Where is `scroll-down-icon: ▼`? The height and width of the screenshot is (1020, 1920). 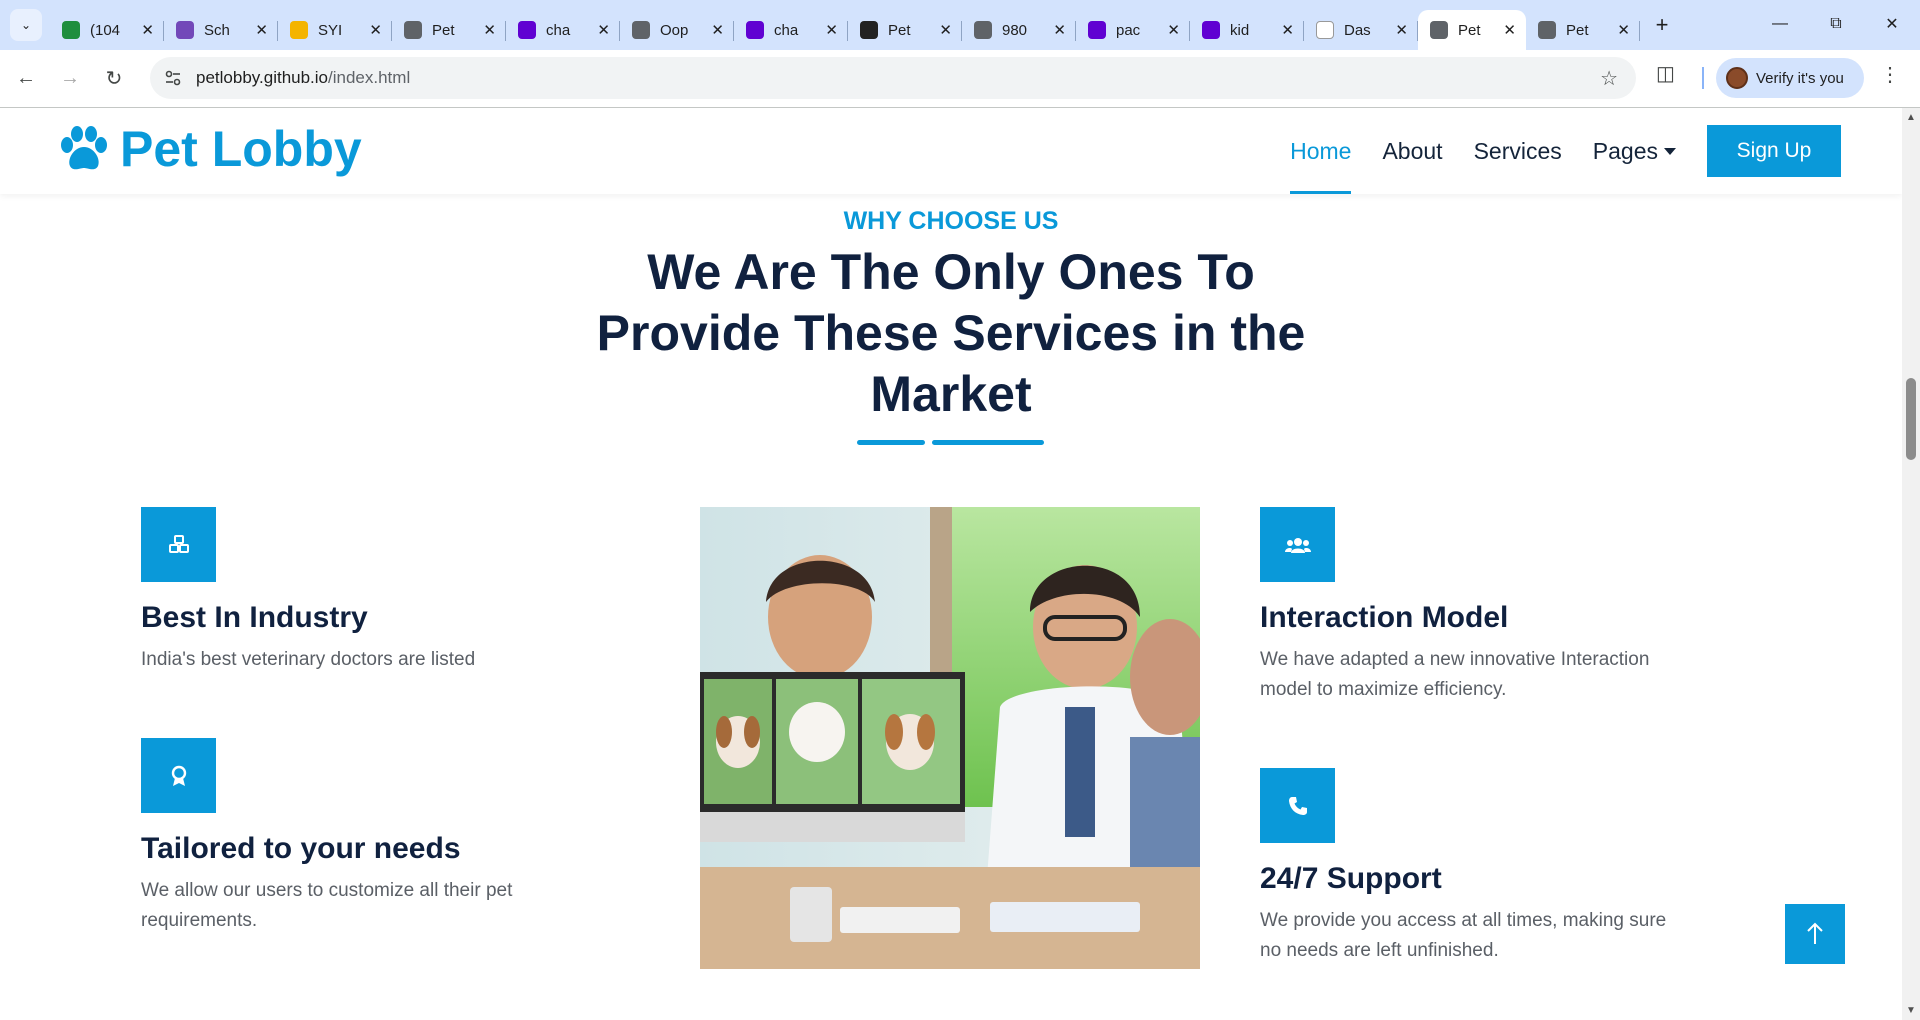 scroll-down-icon: ▼ is located at coordinates (1911, 1010).